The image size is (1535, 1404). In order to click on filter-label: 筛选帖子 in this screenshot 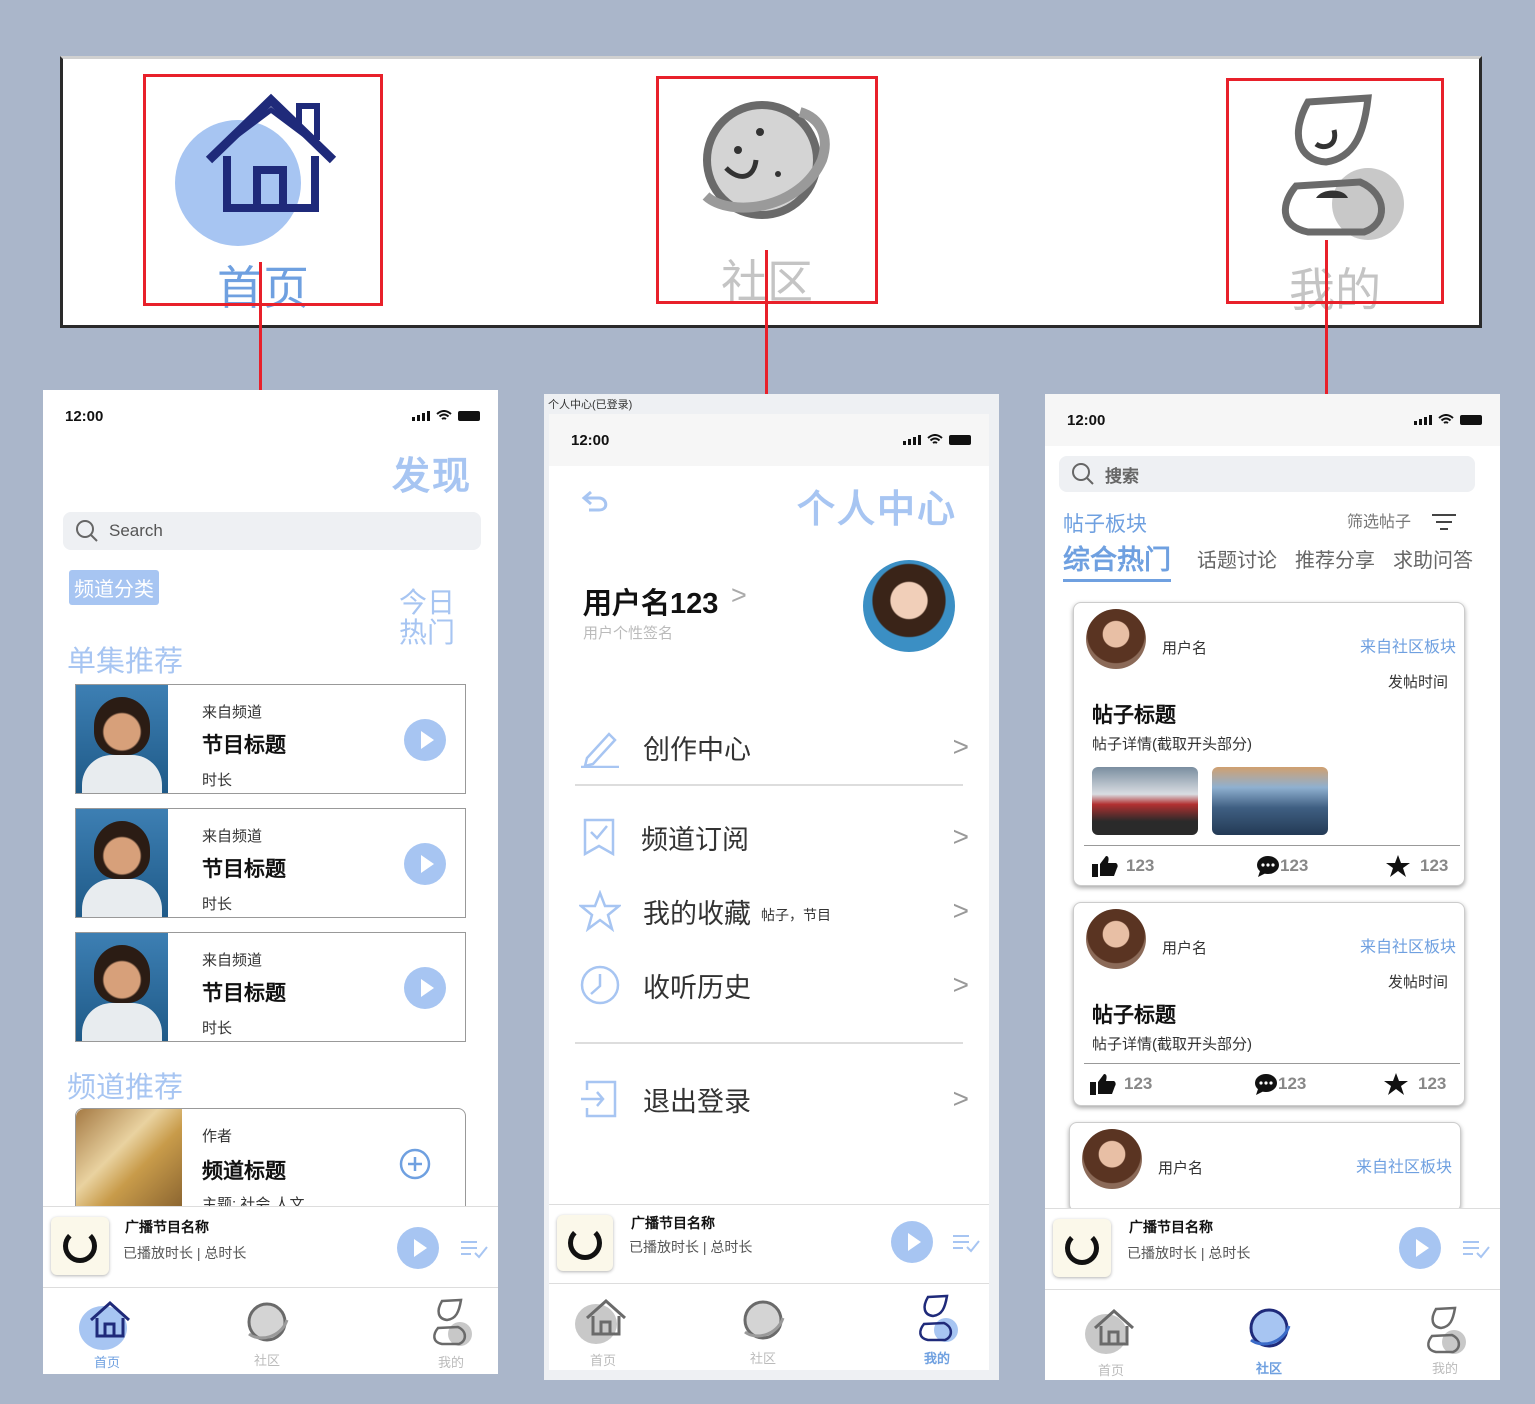, I will do `click(1379, 520)`.